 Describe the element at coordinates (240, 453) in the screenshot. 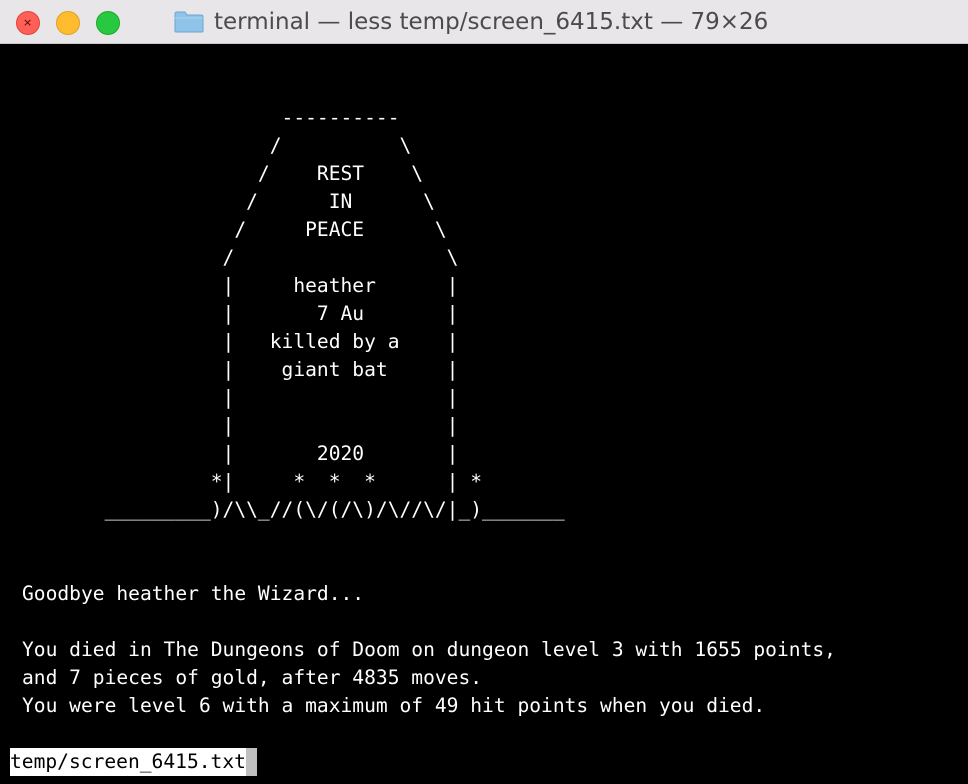

I see `tombstone-line: | 2020 |` at that location.